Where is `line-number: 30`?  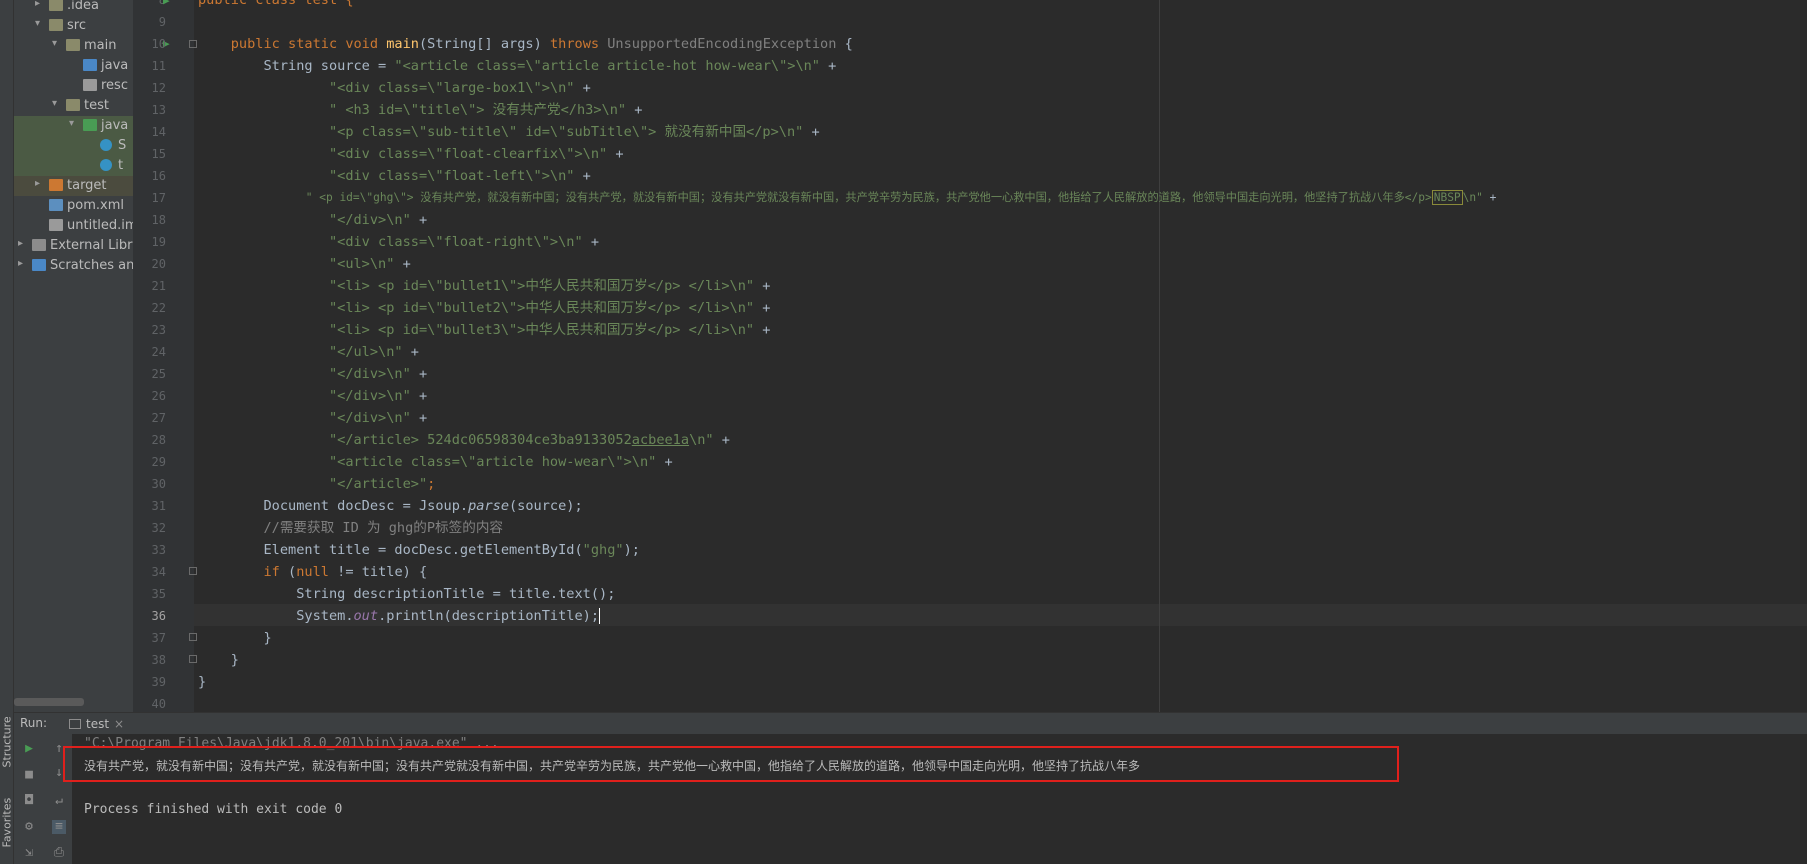
line-number: 30 is located at coordinates (158, 484).